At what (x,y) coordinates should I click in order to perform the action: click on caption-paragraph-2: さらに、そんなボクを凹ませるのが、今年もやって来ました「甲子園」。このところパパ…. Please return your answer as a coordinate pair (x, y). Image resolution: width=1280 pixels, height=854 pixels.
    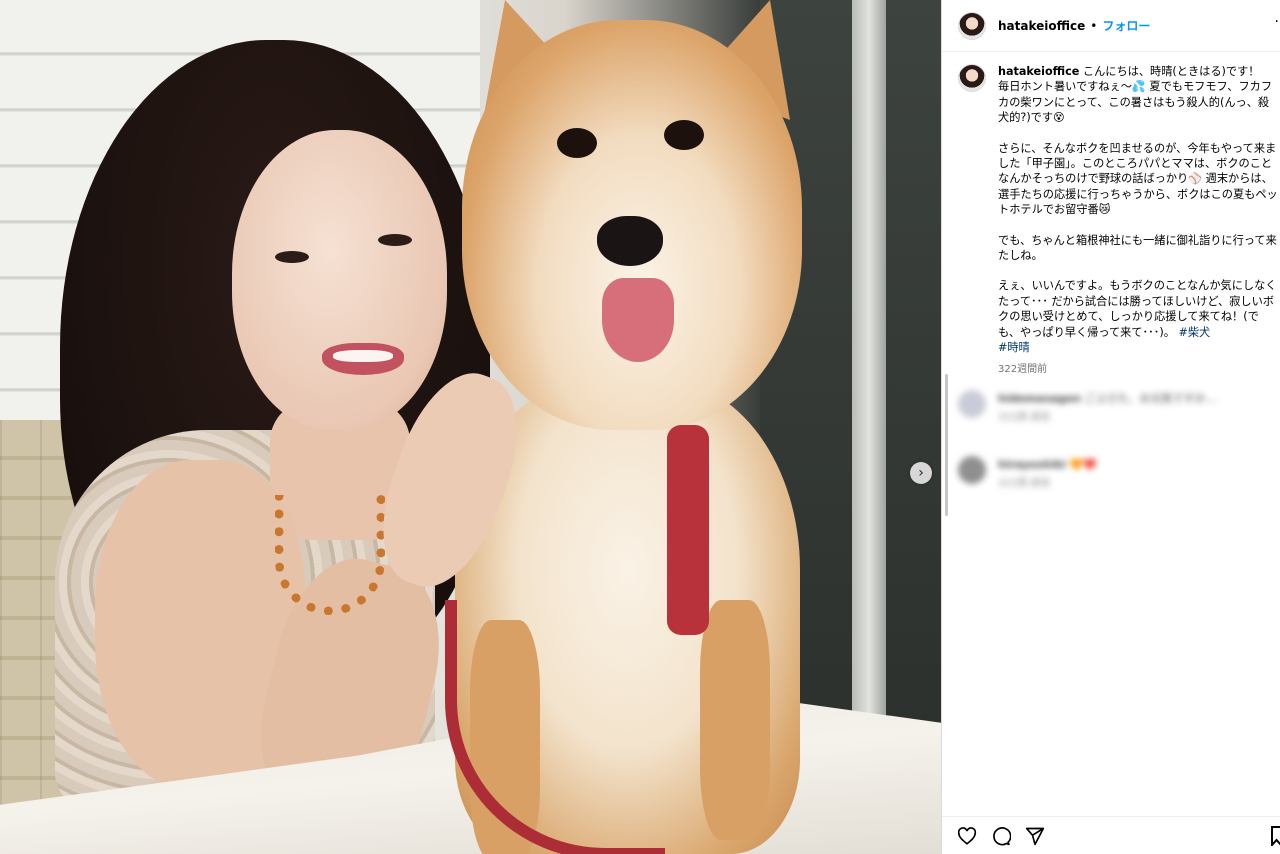
    Looking at the image, I should click on (1138, 179).